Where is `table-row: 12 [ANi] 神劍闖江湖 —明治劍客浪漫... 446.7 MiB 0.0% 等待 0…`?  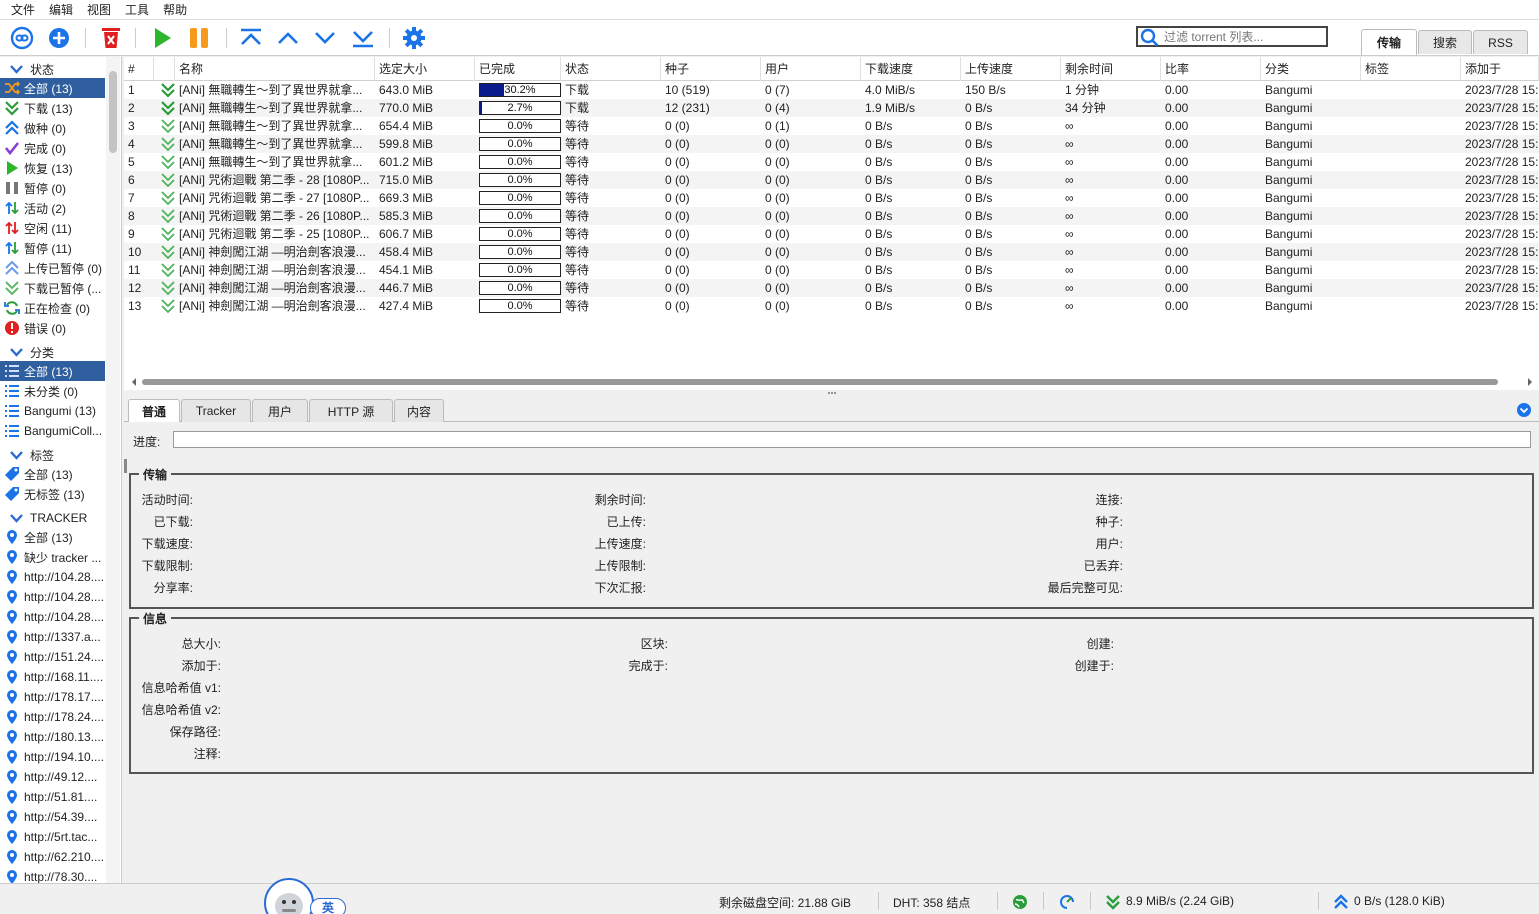 table-row: 12 [ANi] 神劍闖江湖 —明治劍客浪漫... 446.7 MiB 0.0% 等待 0… is located at coordinates (831, 288).